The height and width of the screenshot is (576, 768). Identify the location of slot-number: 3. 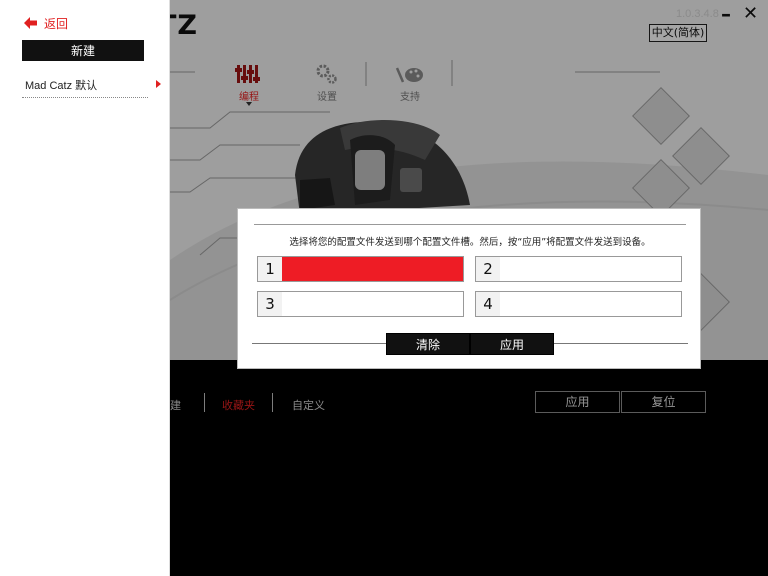
(270, 304).